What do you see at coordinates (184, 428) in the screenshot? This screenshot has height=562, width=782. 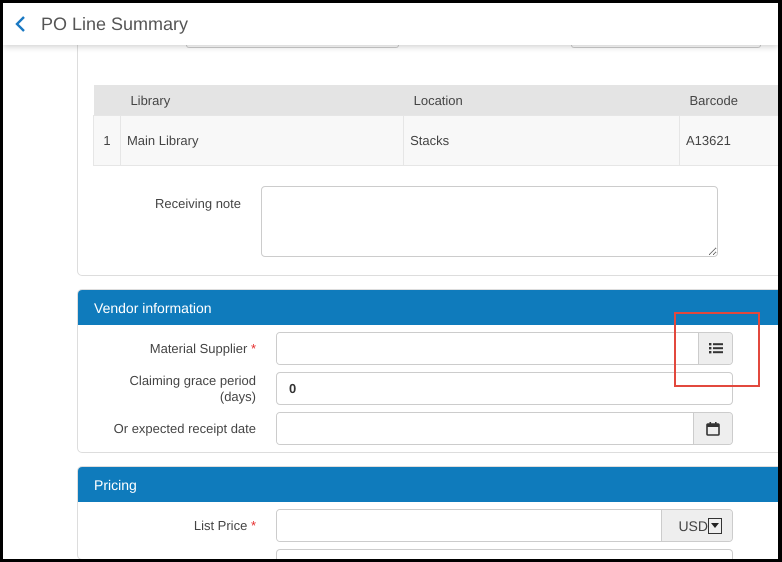 I see `field-label: Or expected receipt date` at bounding box center [184, 428].